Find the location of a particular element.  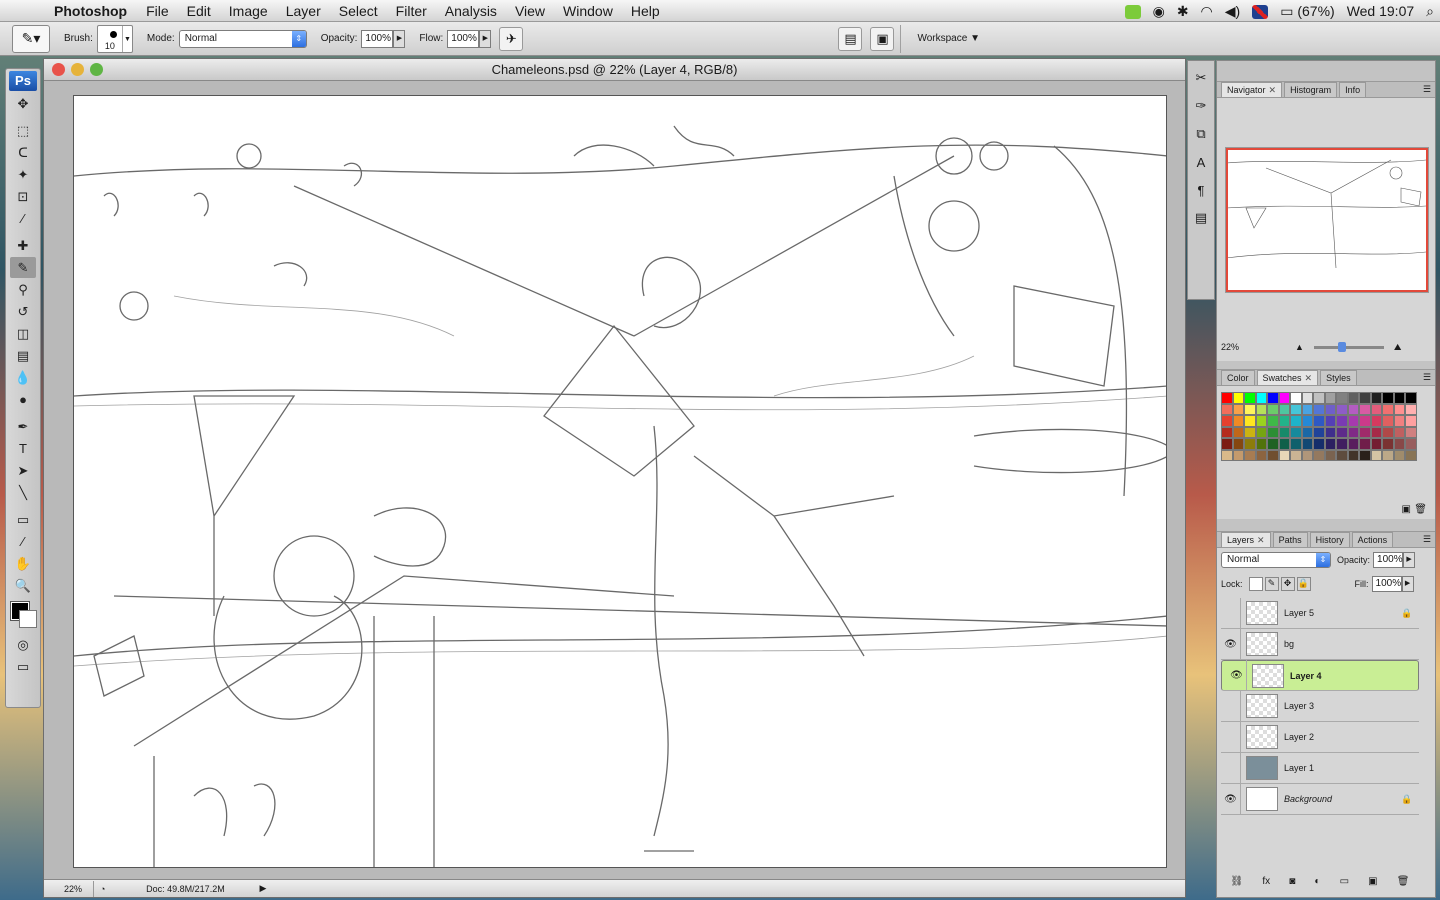

brushes-icon: ✑ is located at coordinates (1201, 106).